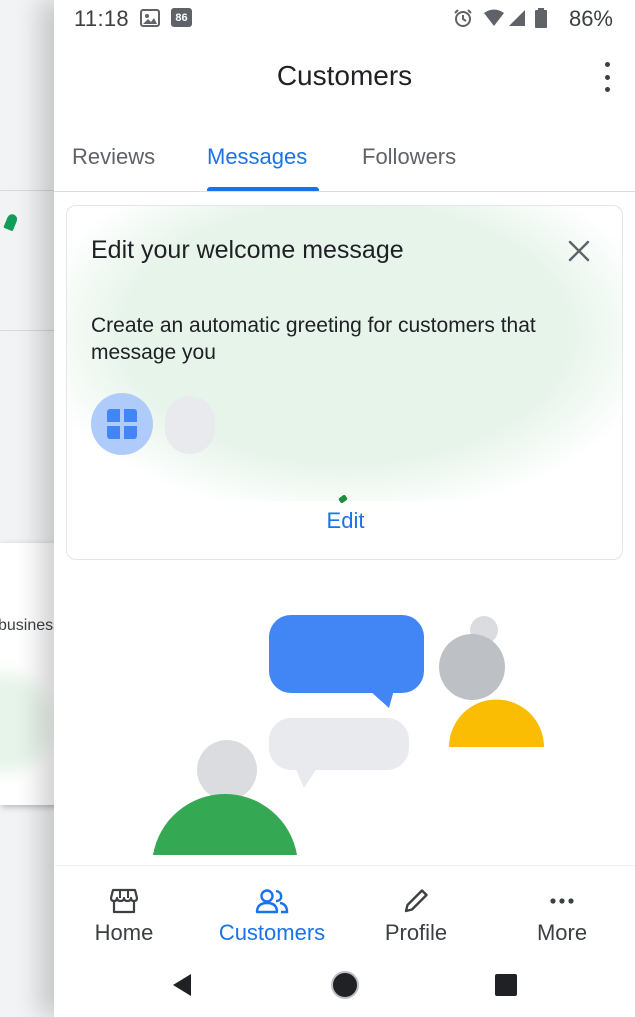 This screenshot has height=1017, width=635. What do you see at coordinates (25, 723) in the screenshot?
I see `background-card-blob` at bounding box center [25, 723].